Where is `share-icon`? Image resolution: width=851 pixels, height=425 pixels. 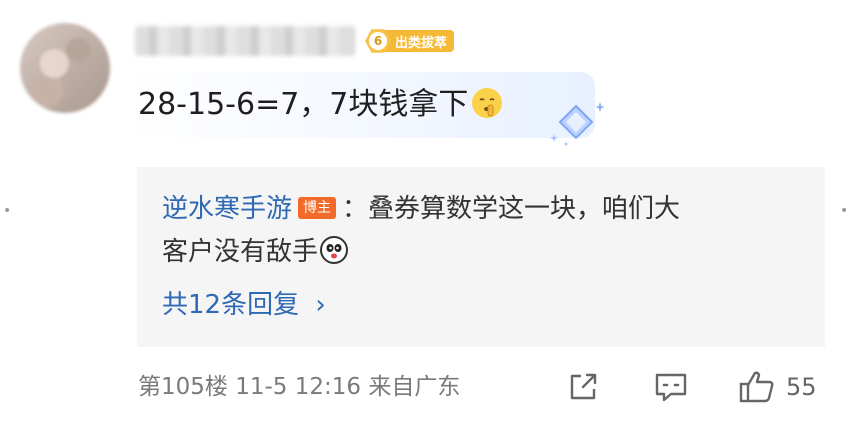 share-icon is located at coordinates (583, 386).